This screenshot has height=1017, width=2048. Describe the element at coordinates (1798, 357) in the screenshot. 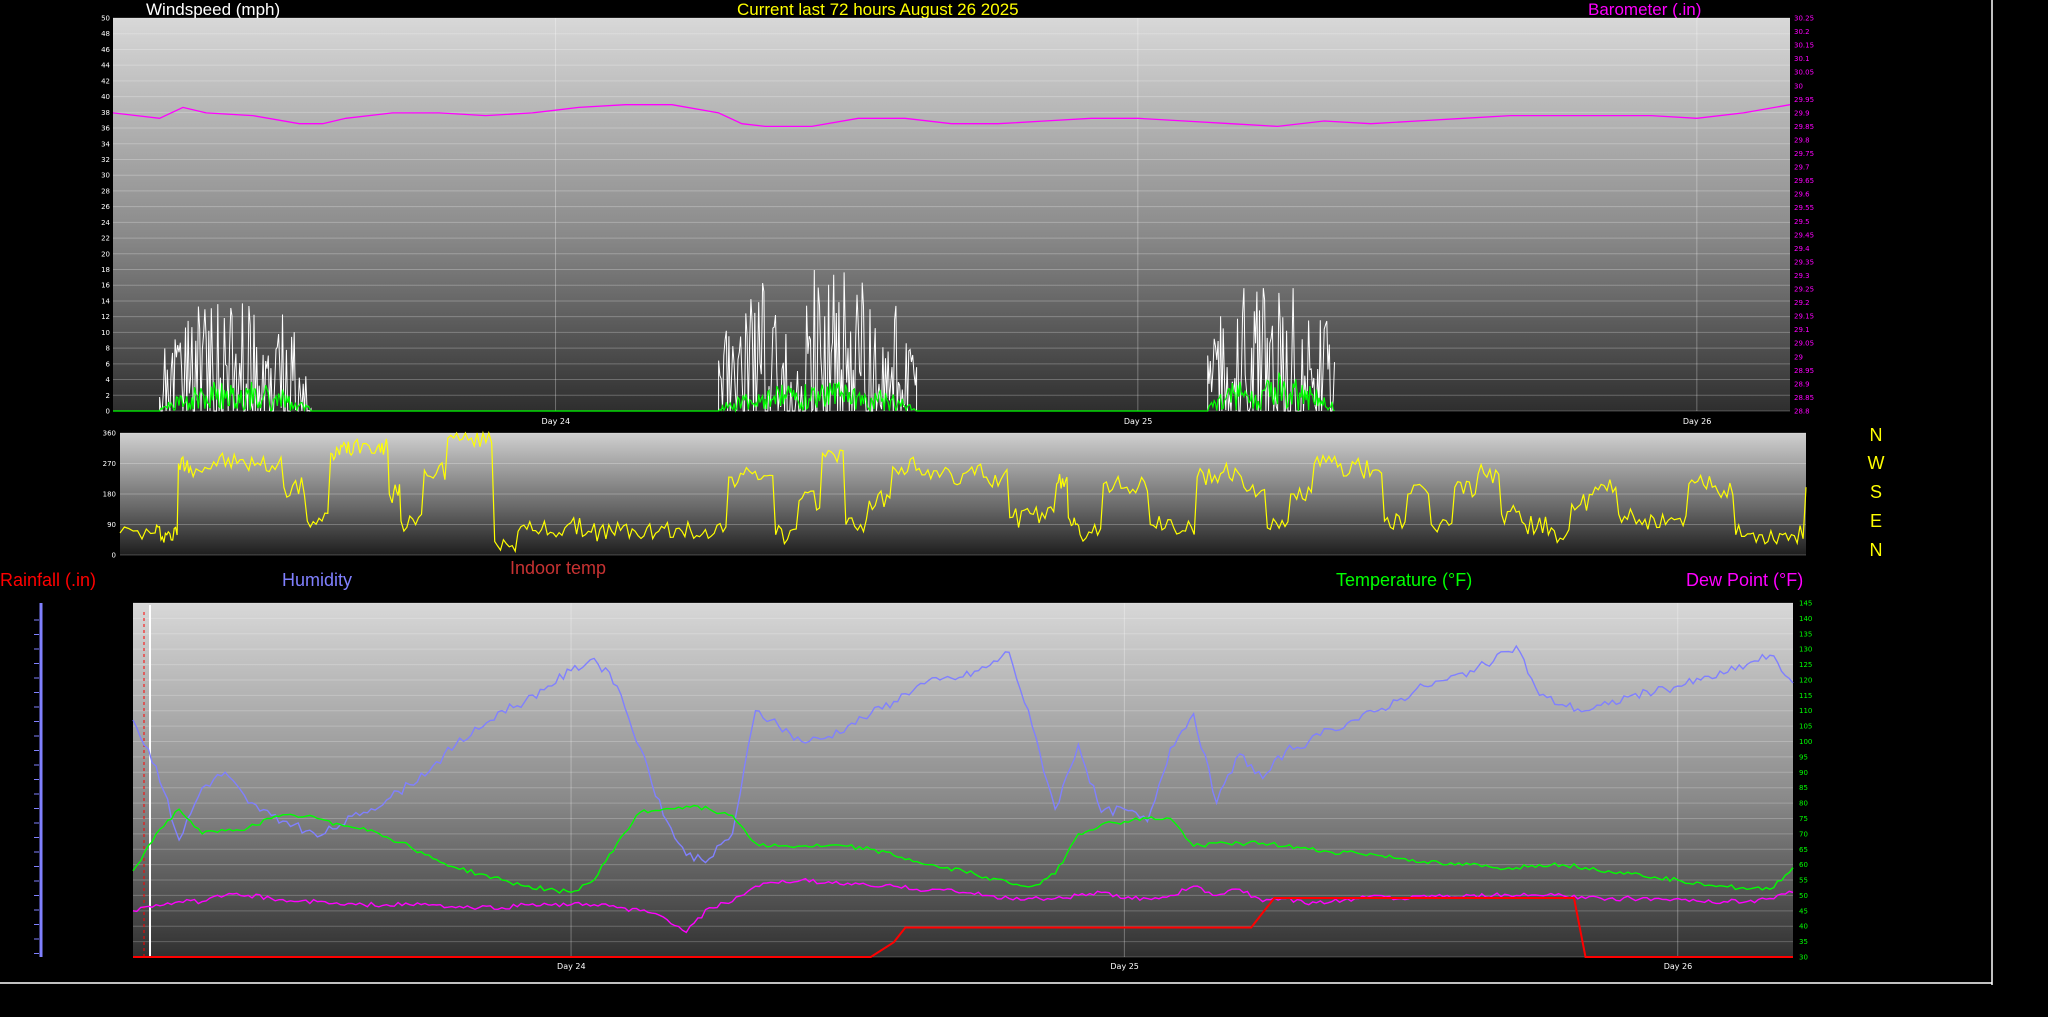

I see `barometer-y-tick: 29` at that location.